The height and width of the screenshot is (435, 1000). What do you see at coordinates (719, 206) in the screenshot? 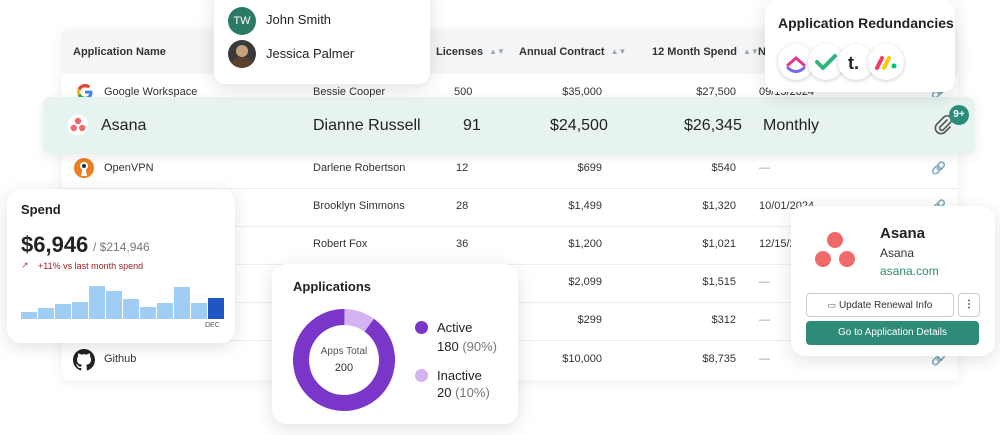
I see `spend-value: $1,320` at bounding box center [719, 206].